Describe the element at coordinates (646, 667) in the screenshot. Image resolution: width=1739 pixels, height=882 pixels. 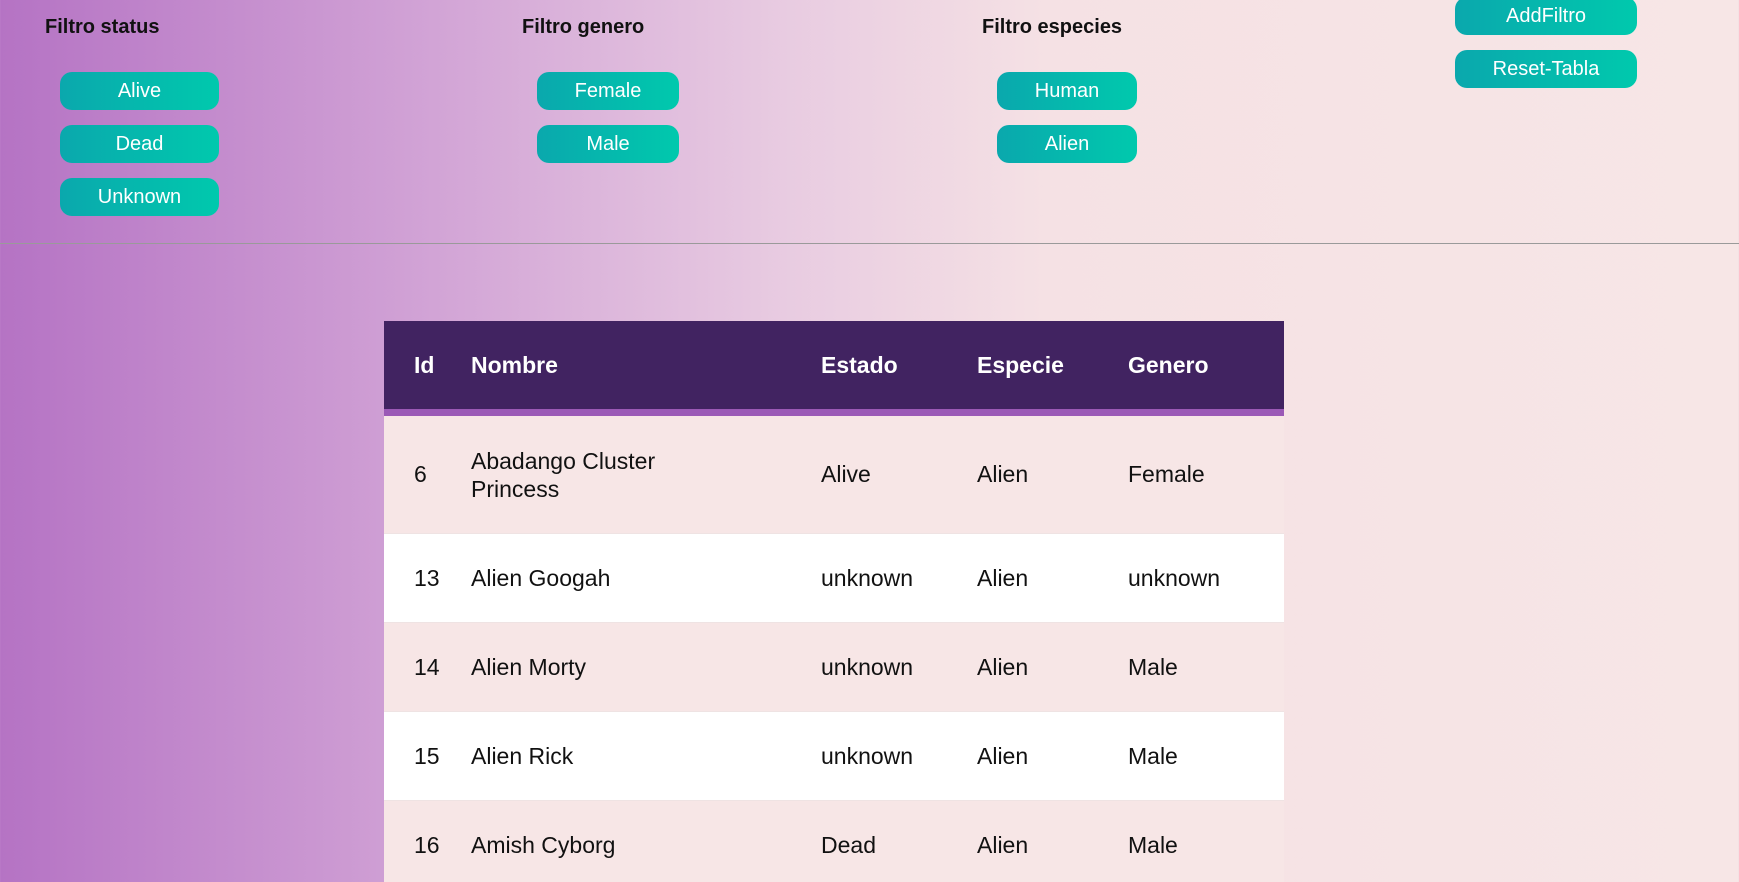
I see `cell-nombre: Alien Morty` at that location.